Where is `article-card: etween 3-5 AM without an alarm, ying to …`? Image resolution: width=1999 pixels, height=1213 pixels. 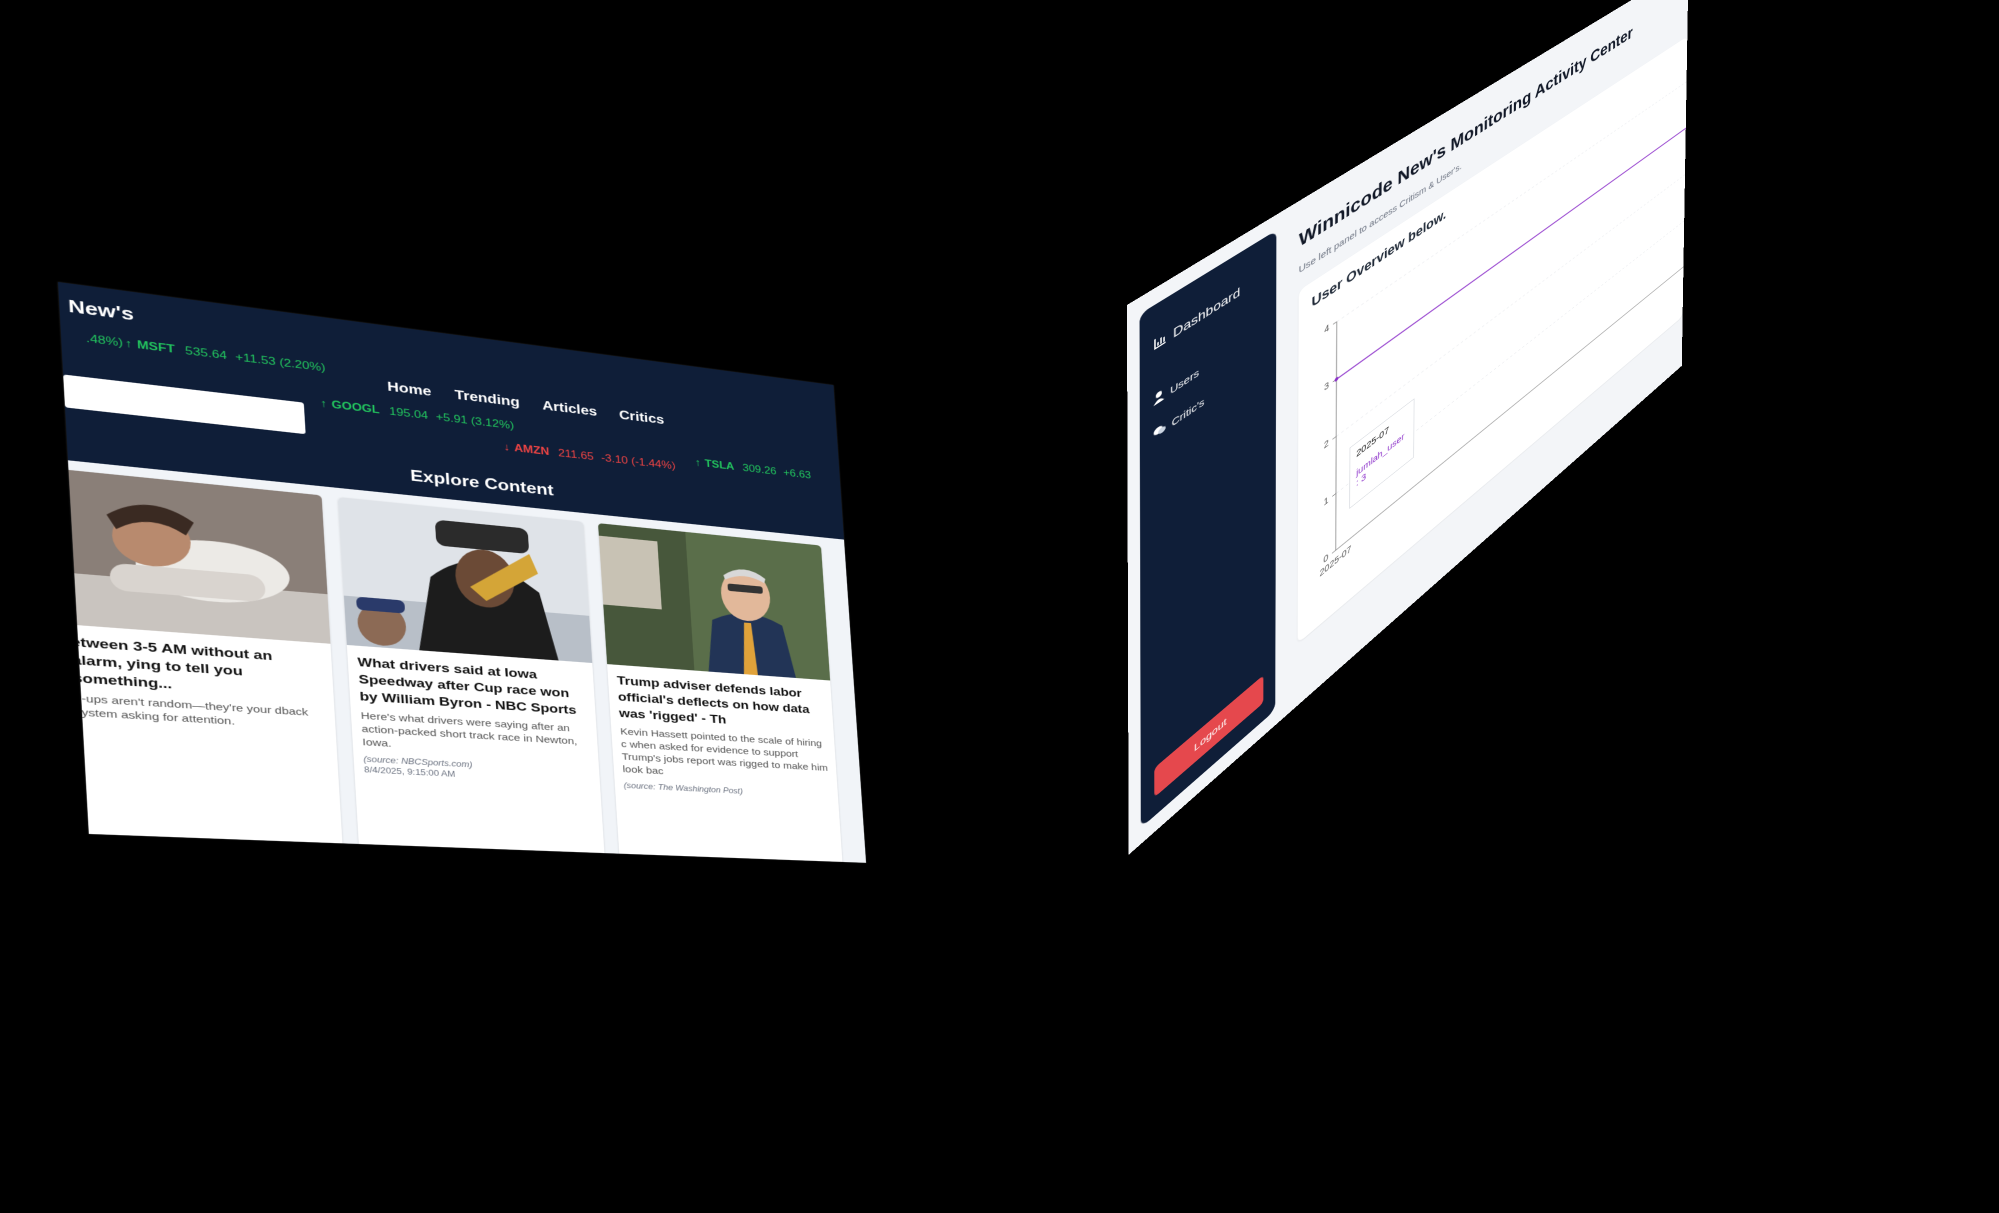
article-card: etween 3-5 AM without an alarm, ying to … is located at coordinates (200, 660).